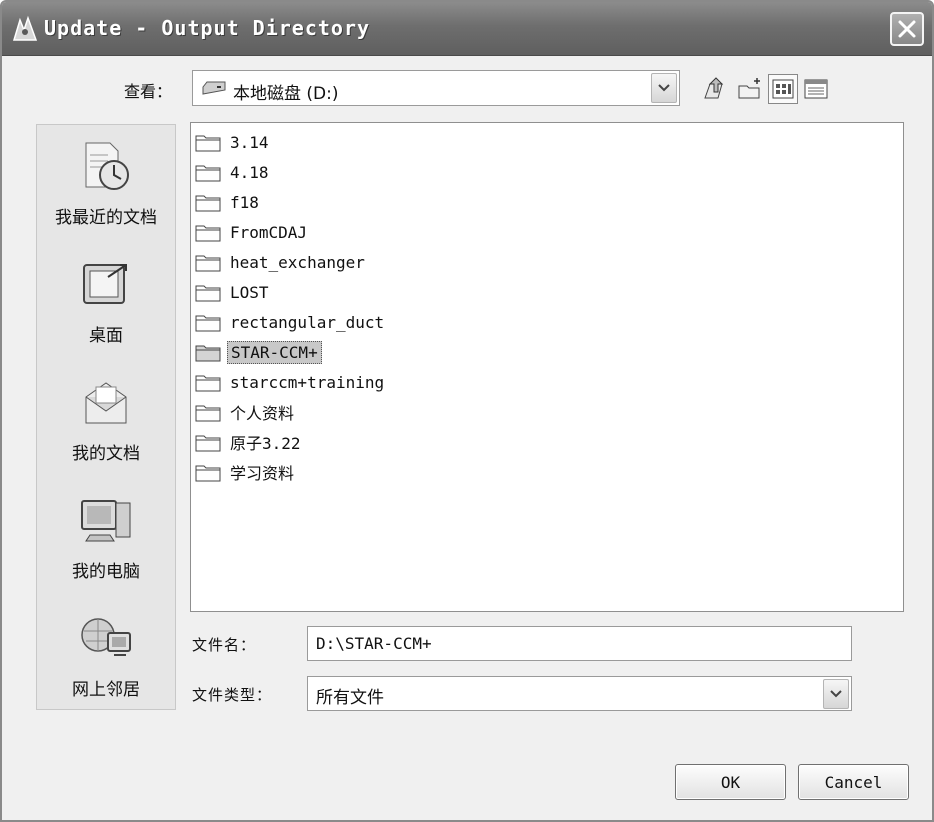  I want to click on drive-icon, so click(214, 88).